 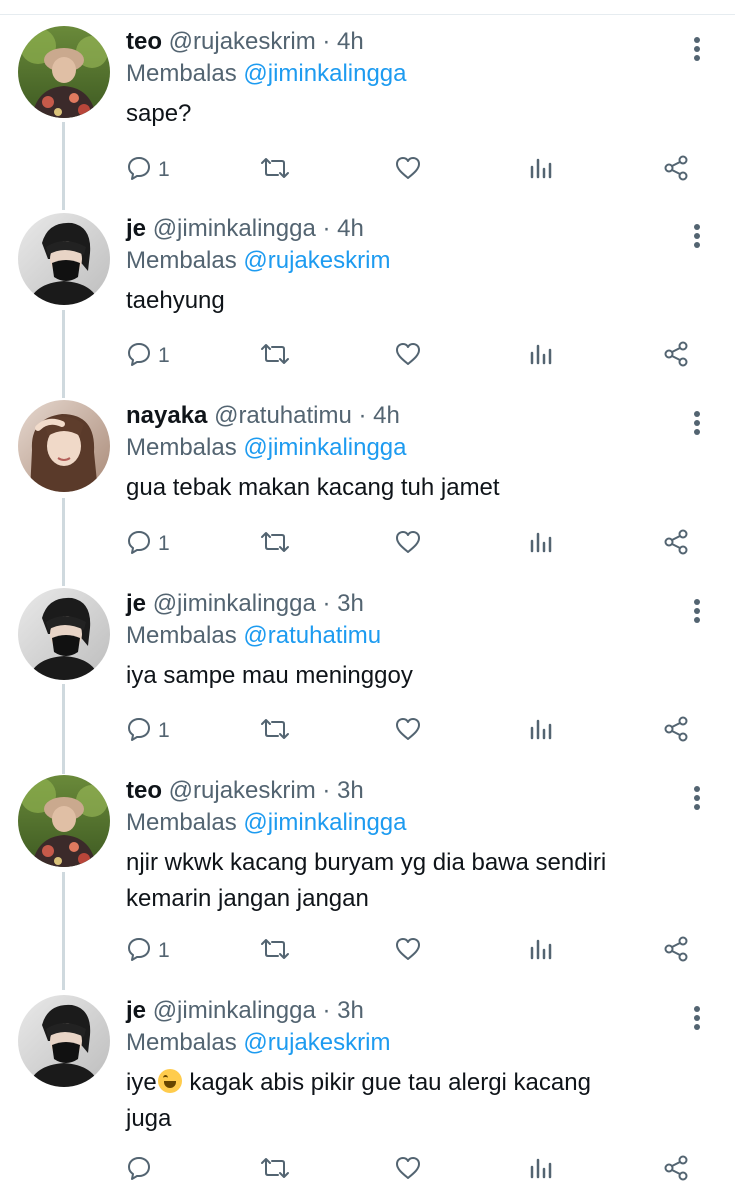 I want to click on rolling-on-floor-laughing-emoji-icon, so click(x=169, y=1081).